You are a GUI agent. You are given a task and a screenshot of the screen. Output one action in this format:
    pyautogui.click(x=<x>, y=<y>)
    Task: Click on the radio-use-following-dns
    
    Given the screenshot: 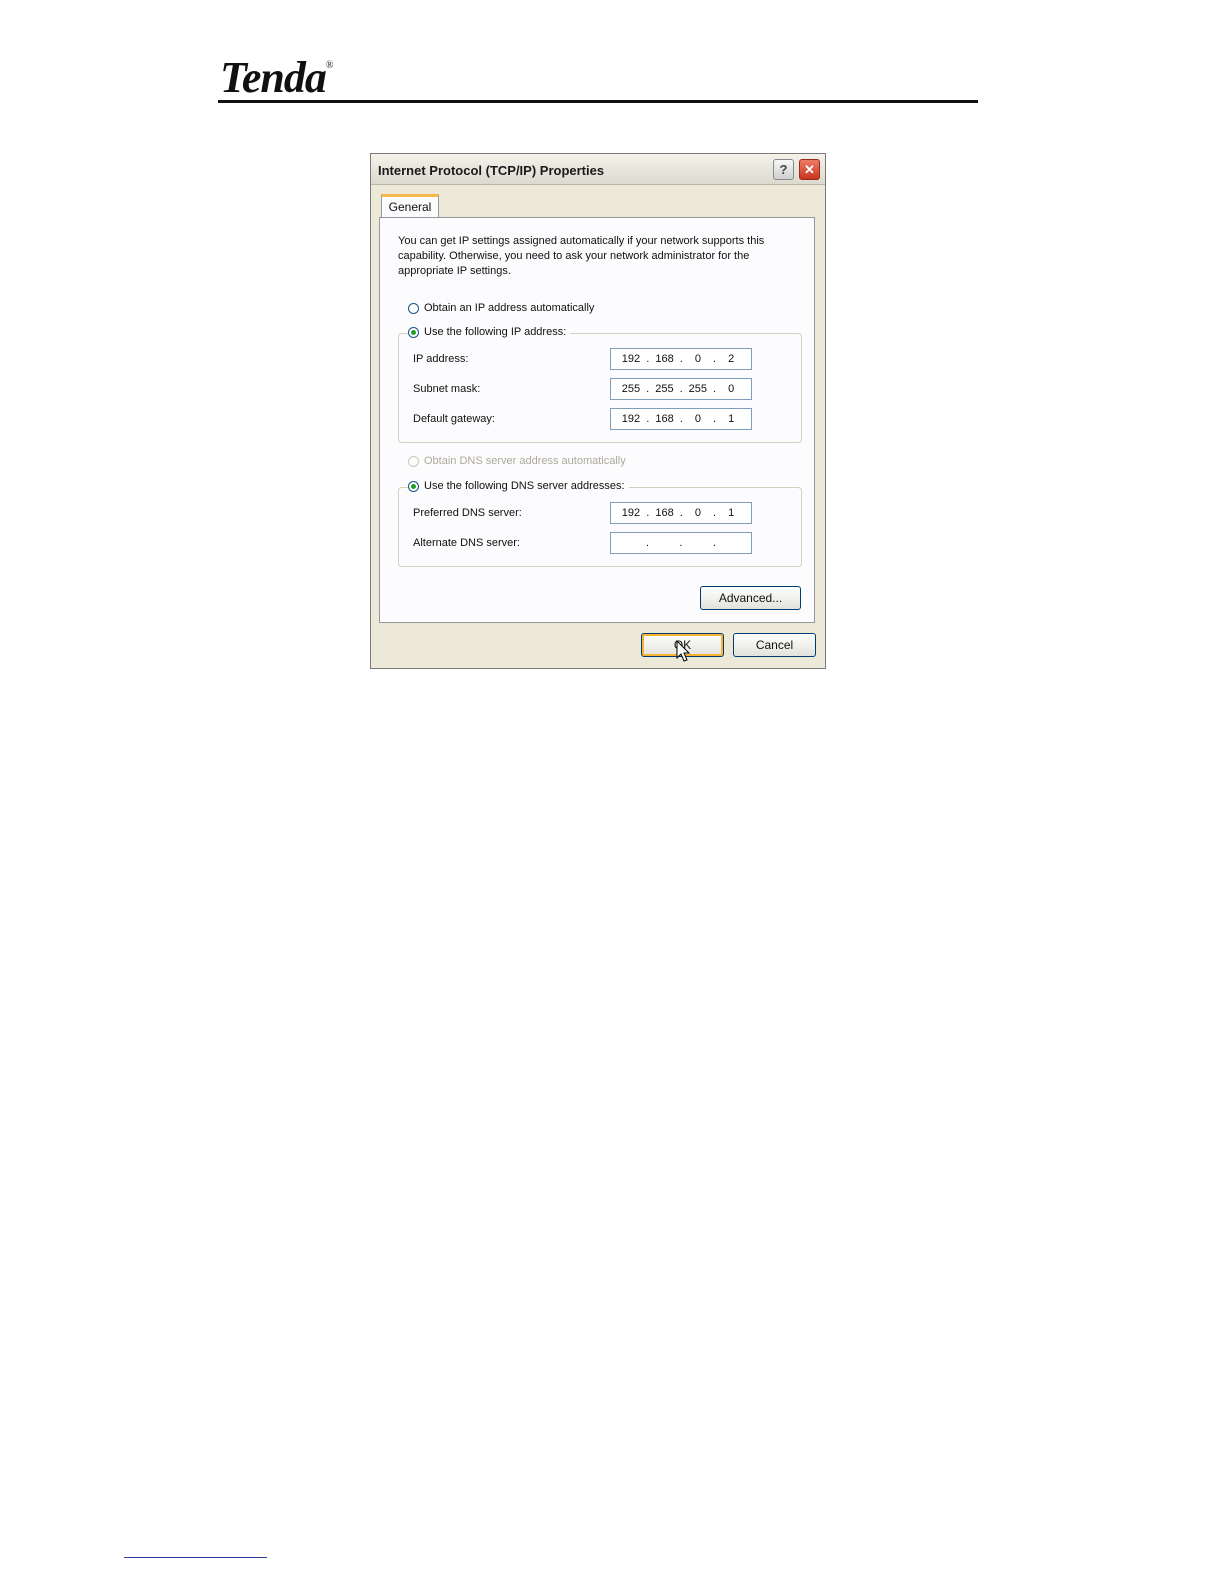 What is the action you would take?
    pyautogui.click(x=413, y=486)
    